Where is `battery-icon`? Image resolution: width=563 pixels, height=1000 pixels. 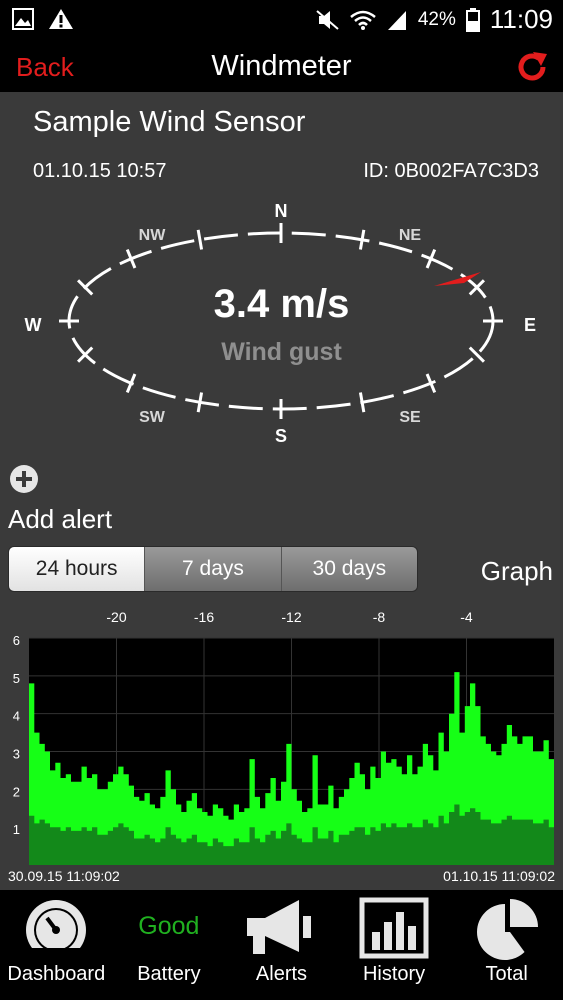 battery-icon is located at coordinates (472, 19).